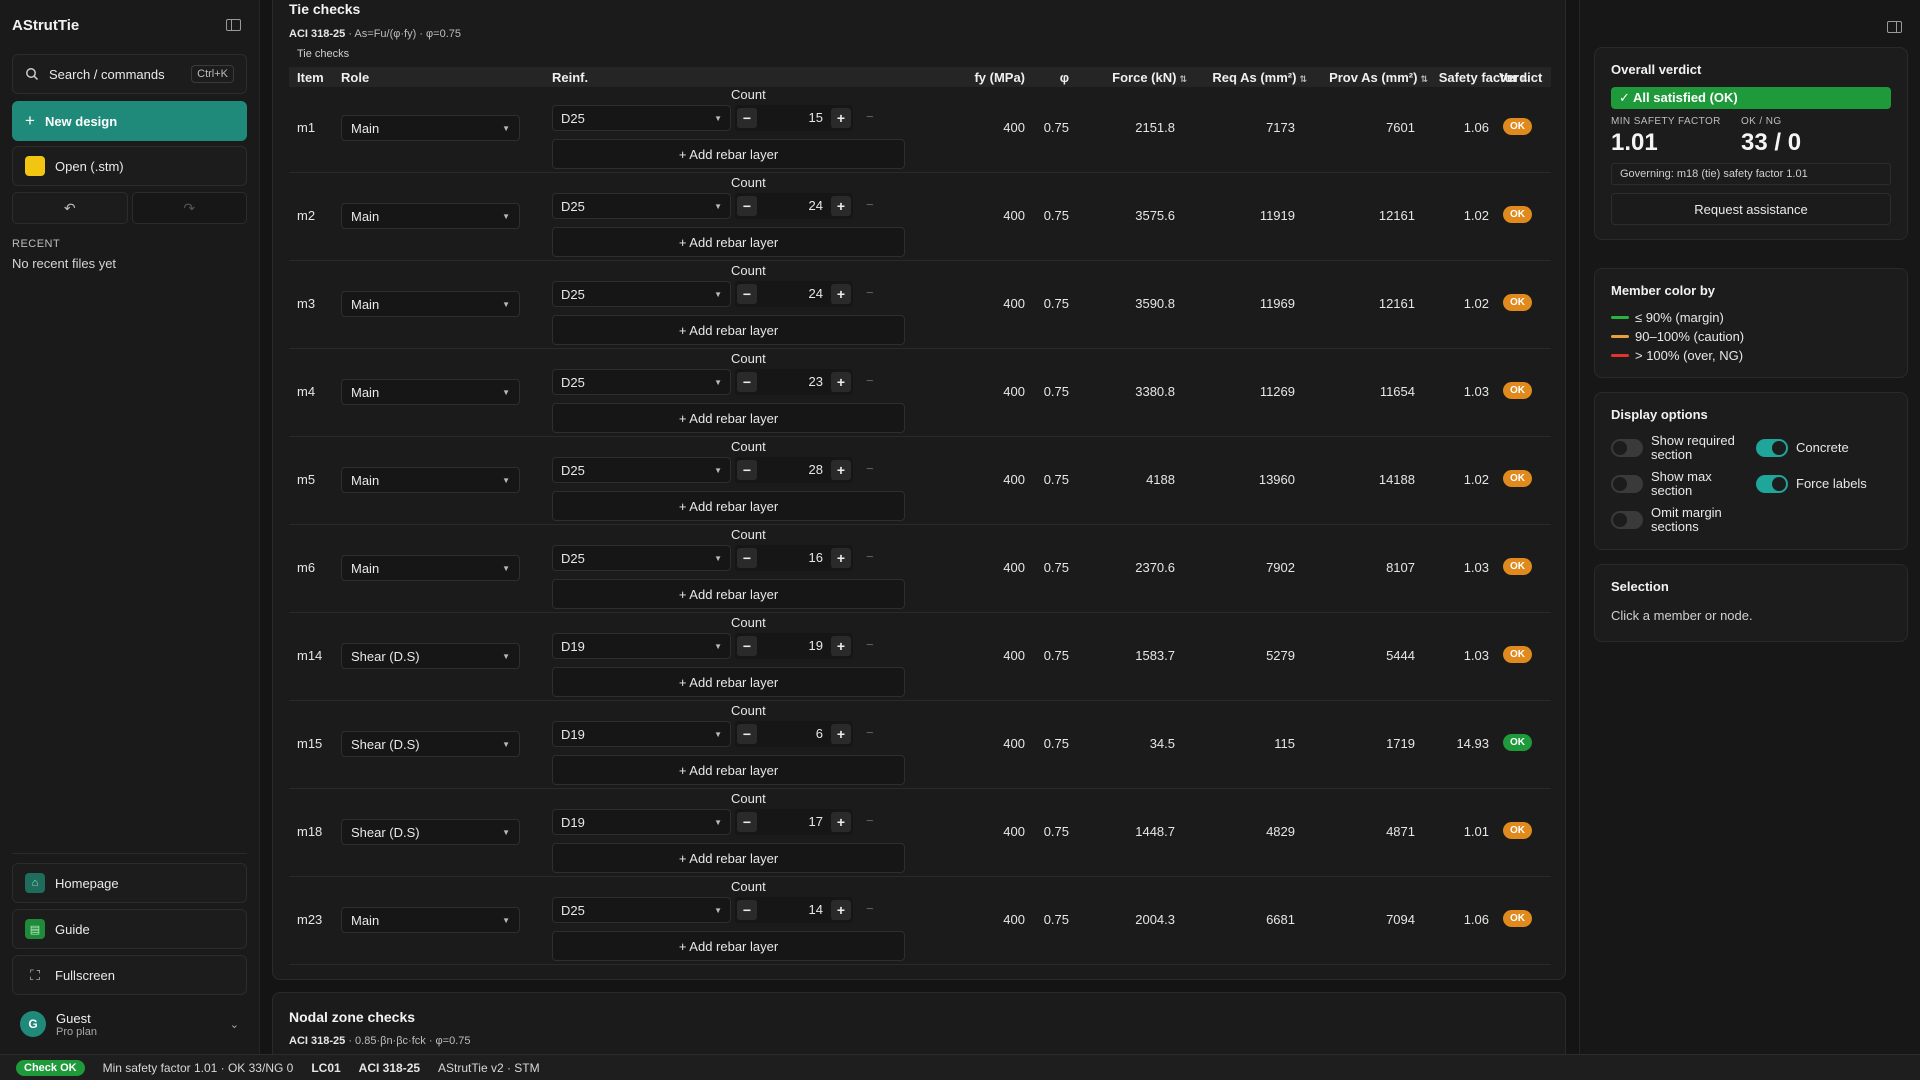 The width and height of the screenshot is (1920, 1080). I want to click on count-value: 15, so click(816, 117).